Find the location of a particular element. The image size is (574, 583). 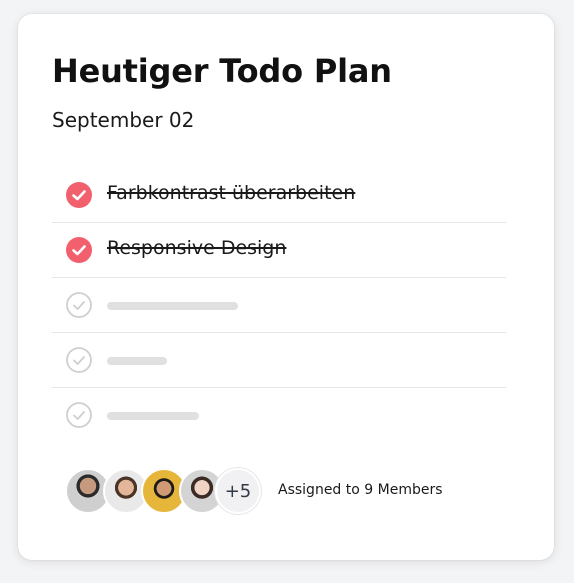

members-row: +5 Assigned to 9 Members is located at coordinates (295, 491).